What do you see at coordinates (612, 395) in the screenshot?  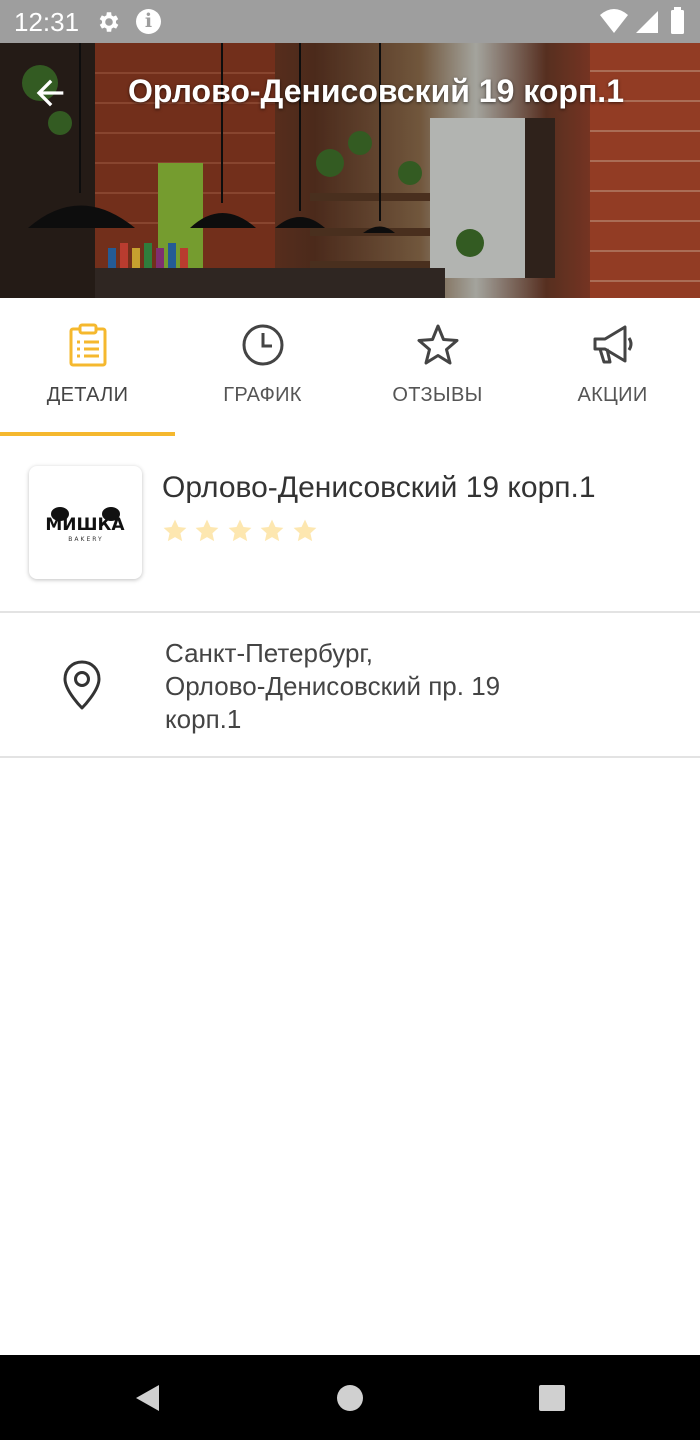 I see `tab-promotions-label: АКЦИИ` at bounding box center [612, 395].